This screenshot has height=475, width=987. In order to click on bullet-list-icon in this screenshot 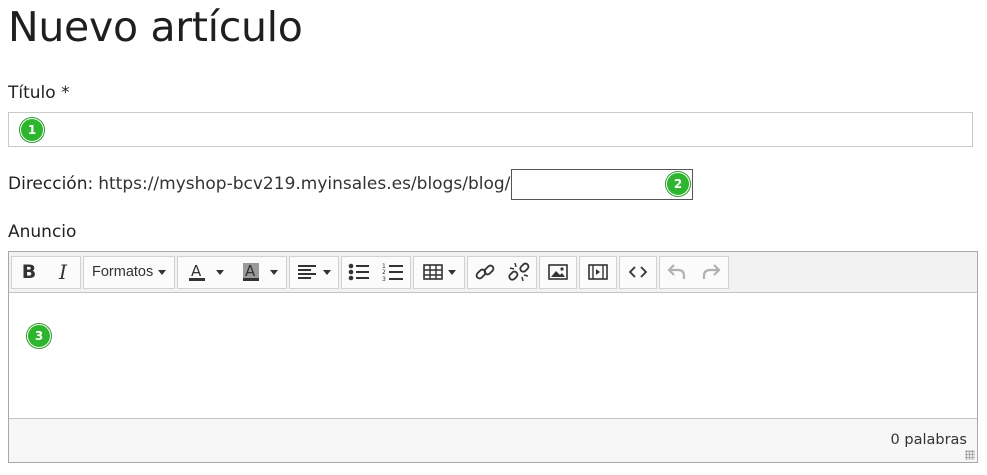, I will do `click(359, 272)`.